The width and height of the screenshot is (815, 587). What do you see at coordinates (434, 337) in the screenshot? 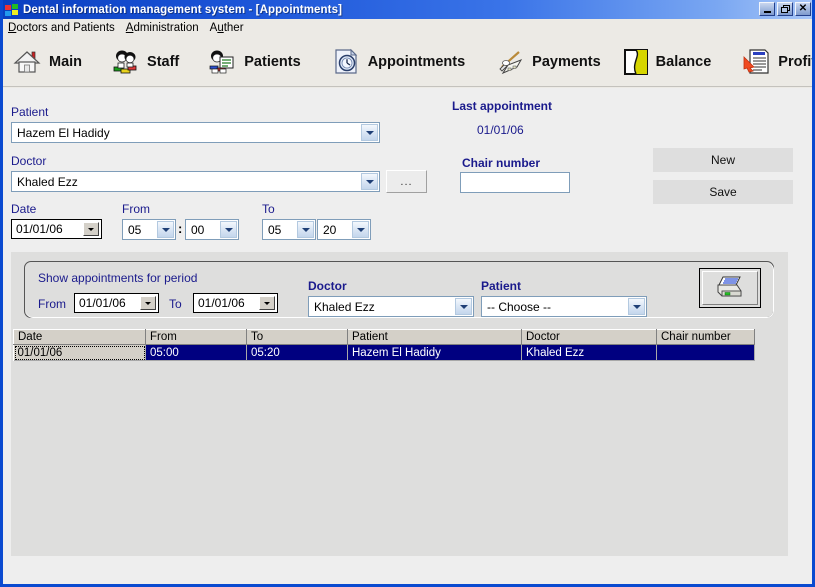
I see `column-header-patient: Patient` at bounding box center [434, 337].